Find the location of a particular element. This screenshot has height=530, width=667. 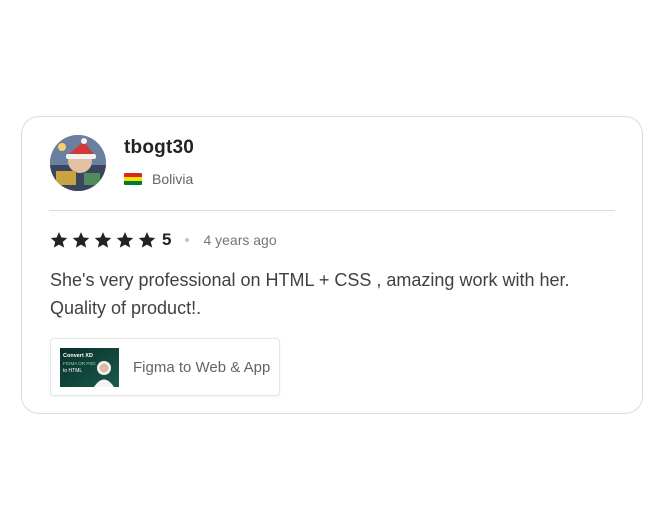

reviewer-username: tbogt30 is located at coordinates (159, 148).